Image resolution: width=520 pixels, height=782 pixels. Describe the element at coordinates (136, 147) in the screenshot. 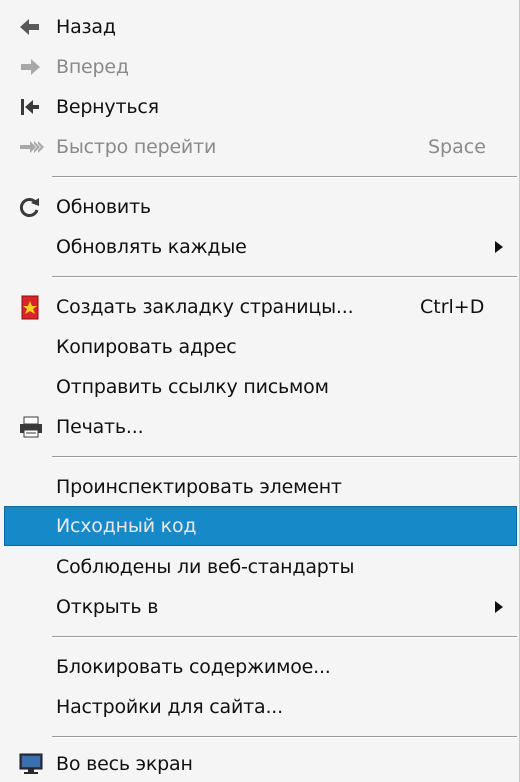

I see `menu-item-label: Быстро перейти` at that location.